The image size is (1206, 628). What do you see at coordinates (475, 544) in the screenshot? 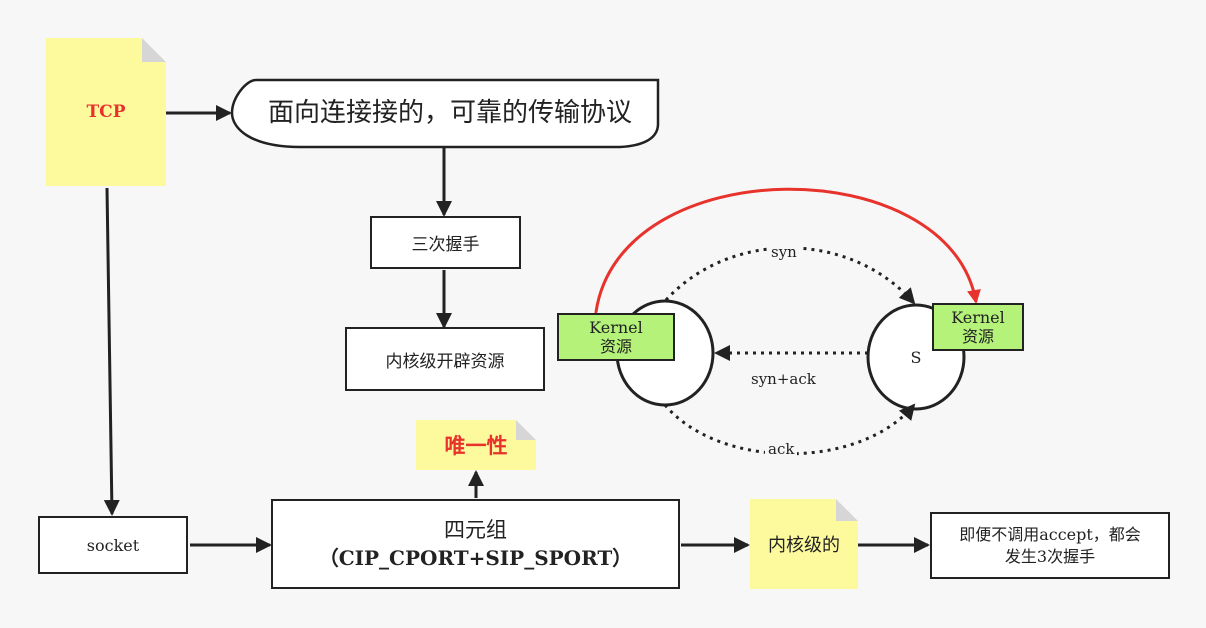
I see `tuple-box: 四元组 （CIP_CPORT+SIP_SPORT）` at bounding box center [475, 544].